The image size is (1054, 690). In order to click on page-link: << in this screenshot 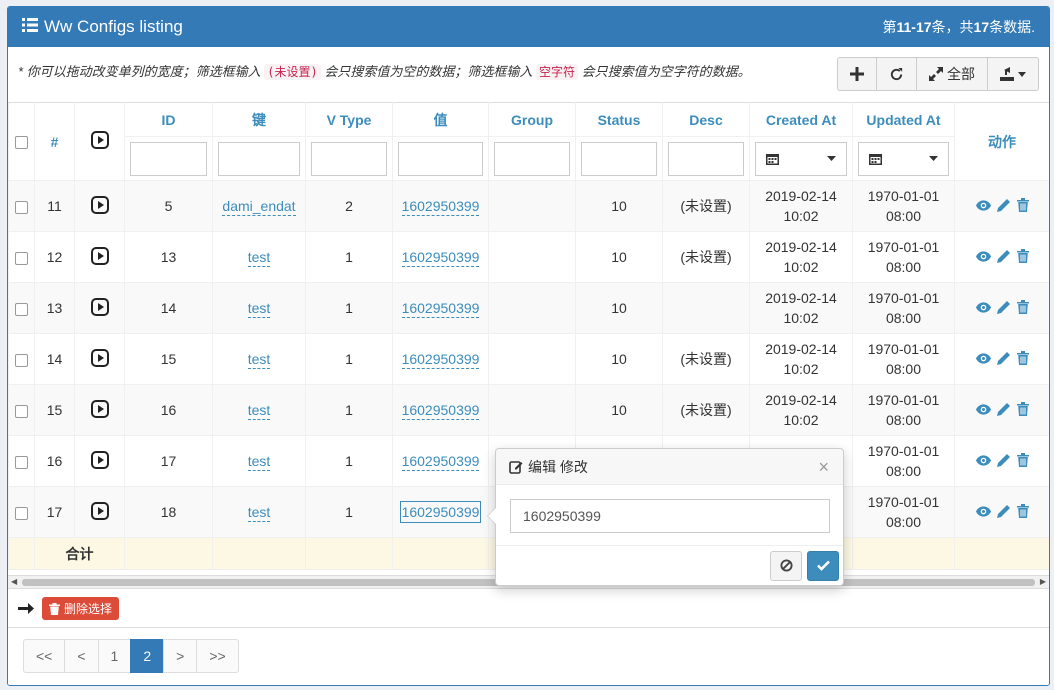, I will do `click(44, 656)`.